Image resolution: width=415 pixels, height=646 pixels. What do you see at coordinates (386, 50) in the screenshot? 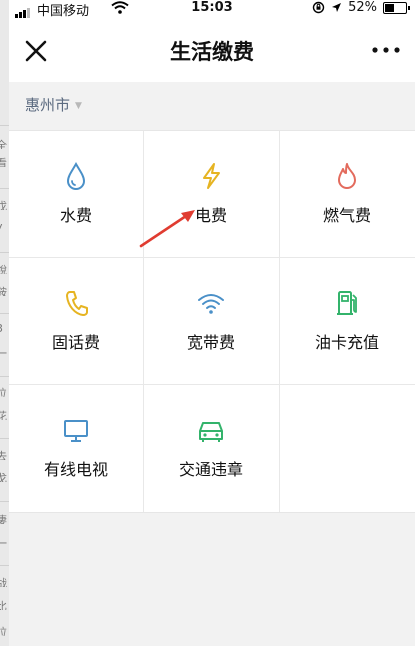
I see `more-options-icon` at bounding box center [386, 50].